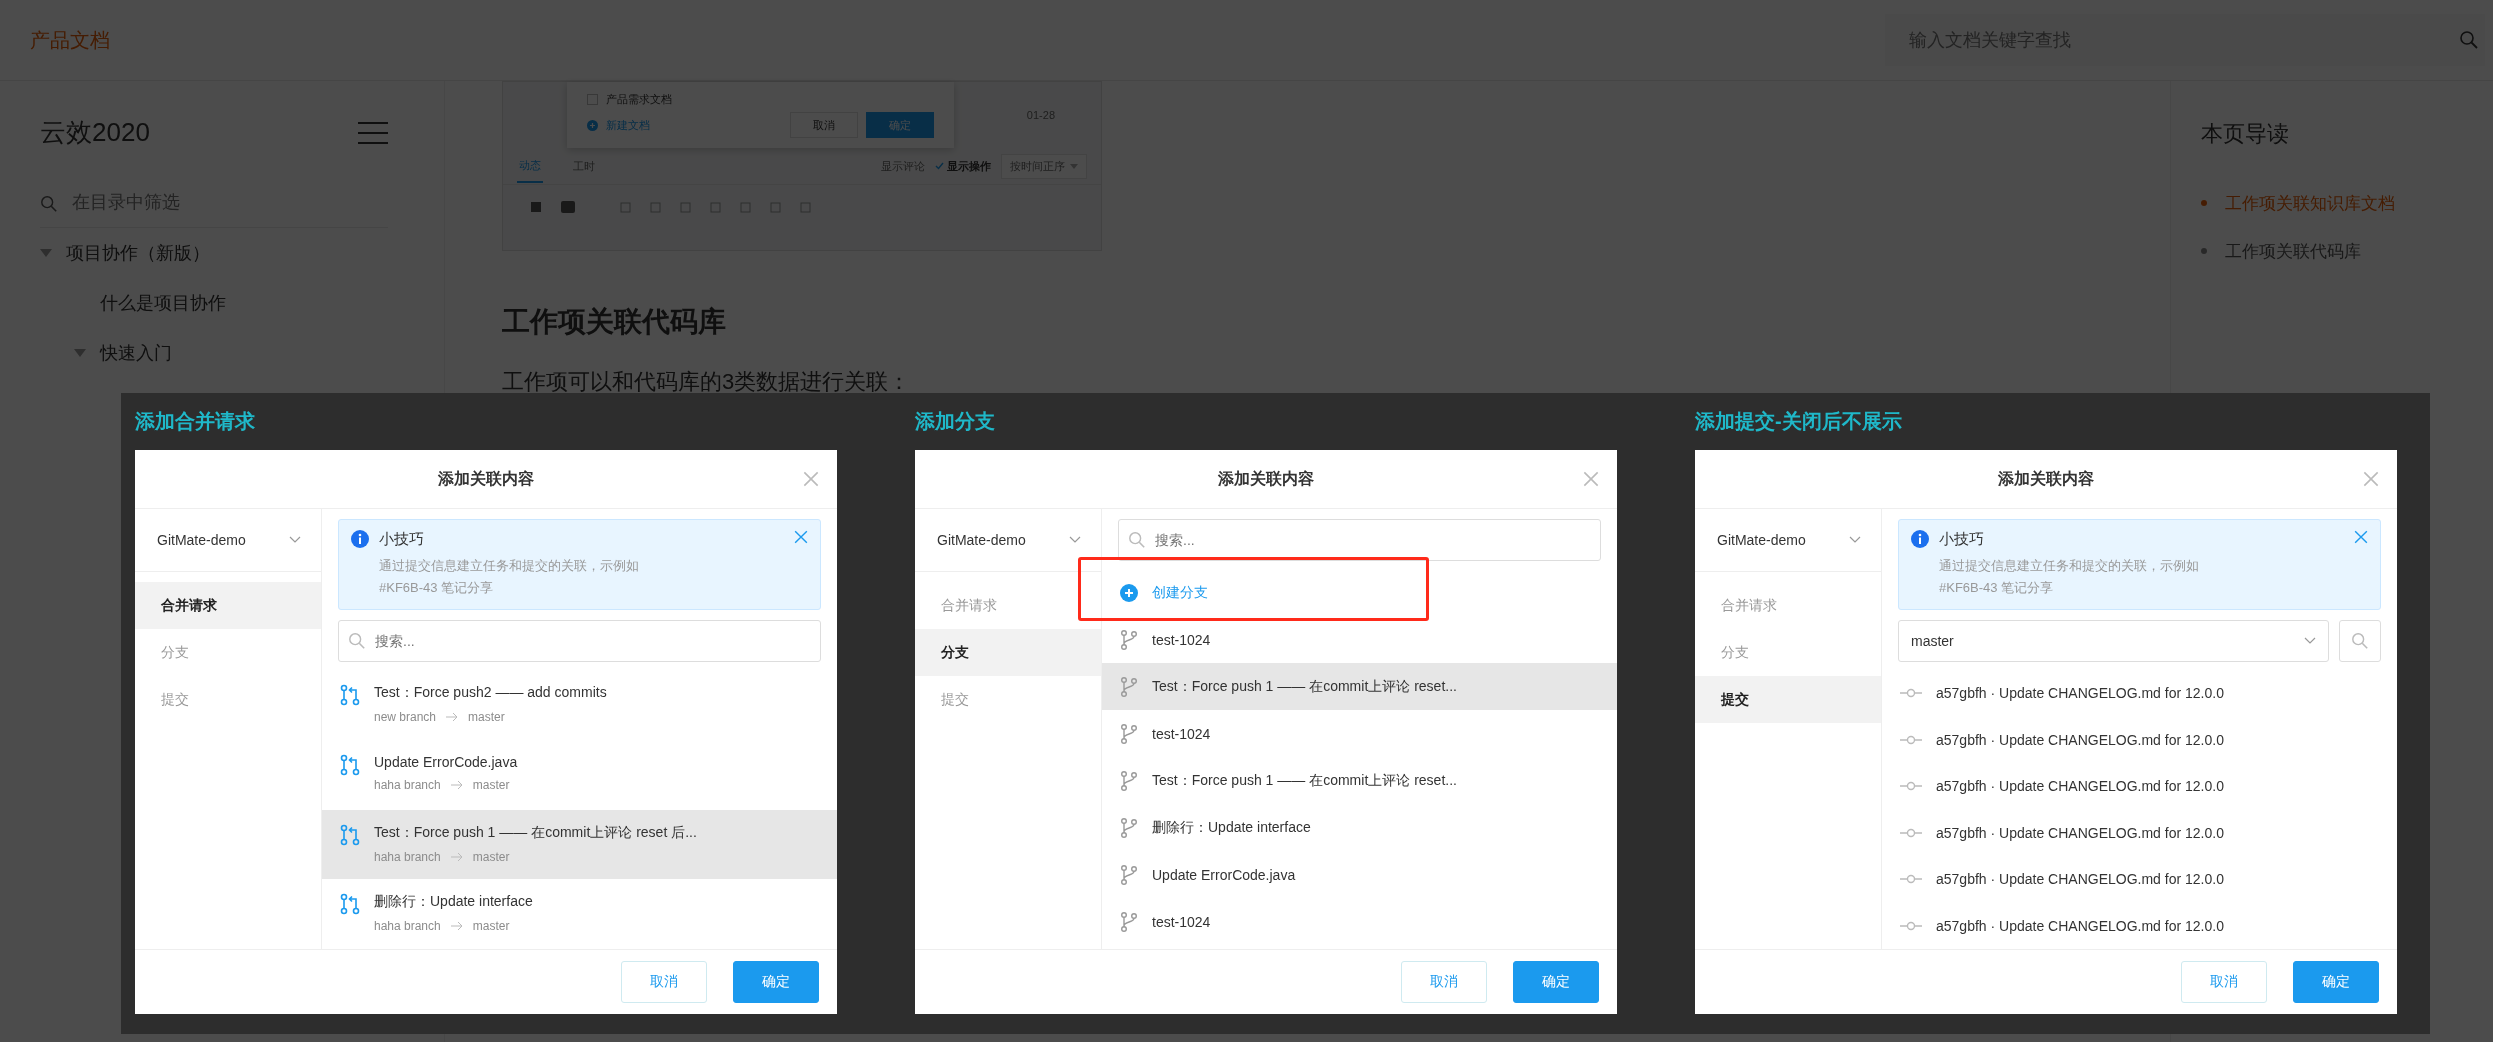 The height and width of the screenshot is (1042, 2493). Describe the element at coordinates (228, 605) in the screenshot. I see `nav-tab: 合并请求` at that location.